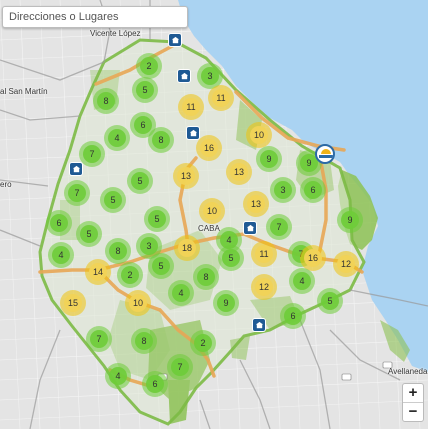  Describe the element at coordinates (413, 393) in the screenshot. I see `zoom-in-button: +` at that location.